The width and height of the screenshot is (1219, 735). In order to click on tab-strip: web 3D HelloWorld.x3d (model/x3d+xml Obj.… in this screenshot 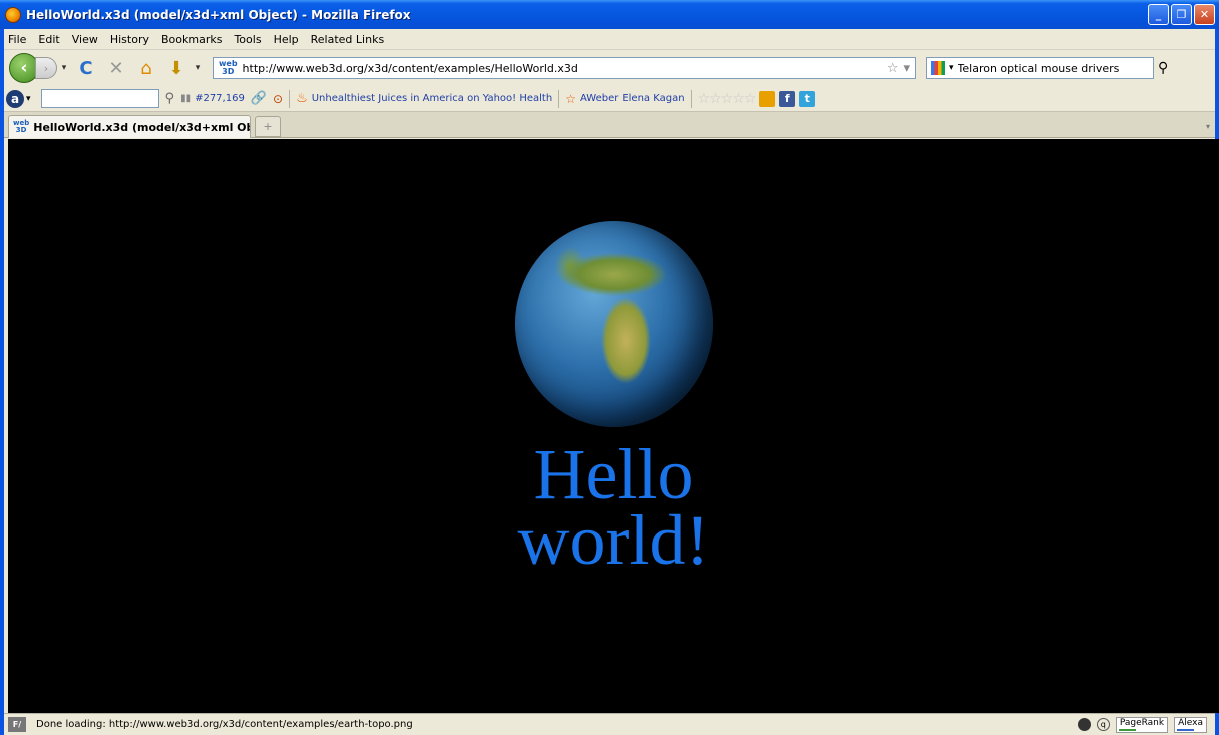, I will do `click(609, 125)`.